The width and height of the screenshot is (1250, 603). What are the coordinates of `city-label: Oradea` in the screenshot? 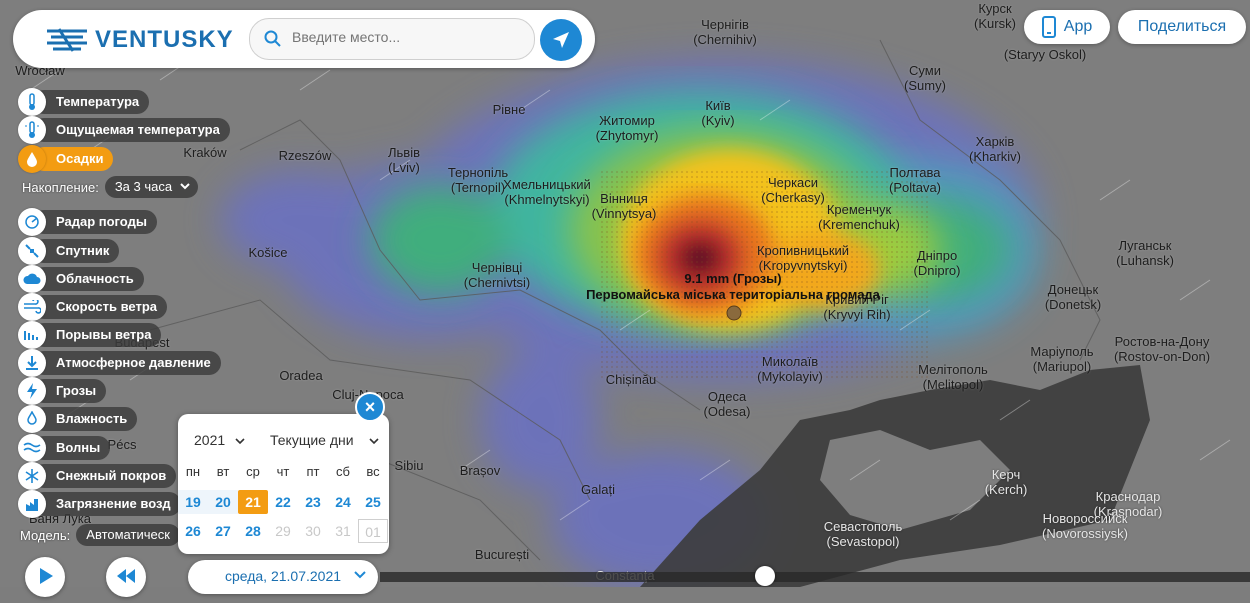 It's located at (300, 375).